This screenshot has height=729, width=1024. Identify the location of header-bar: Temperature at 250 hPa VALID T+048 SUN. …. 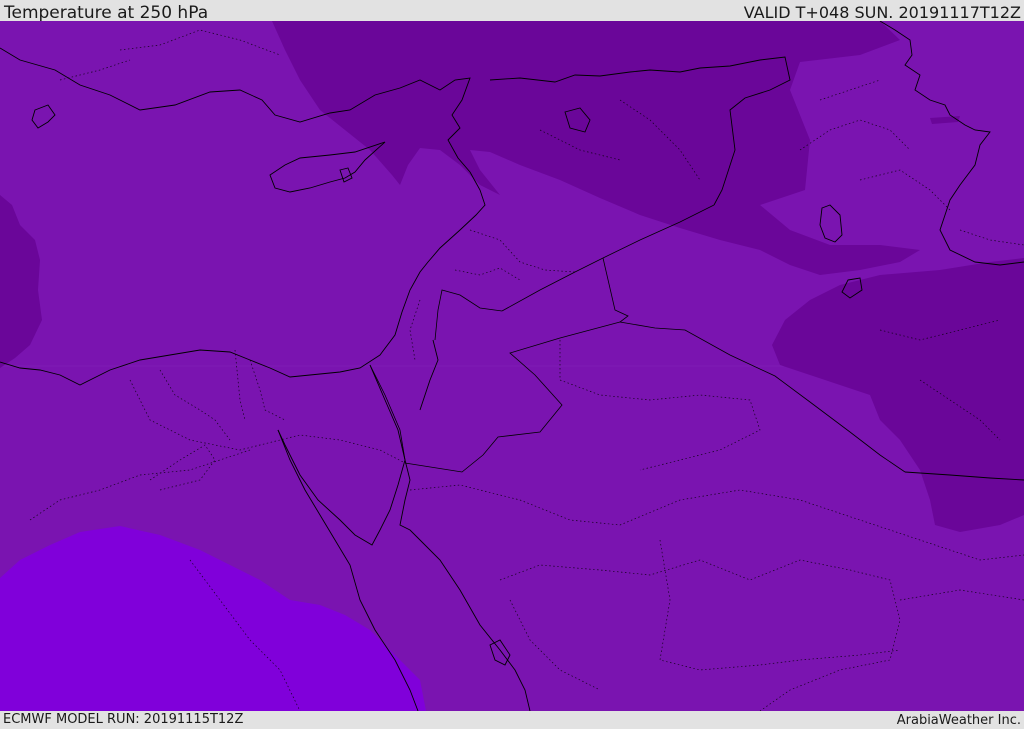
(512, 11).